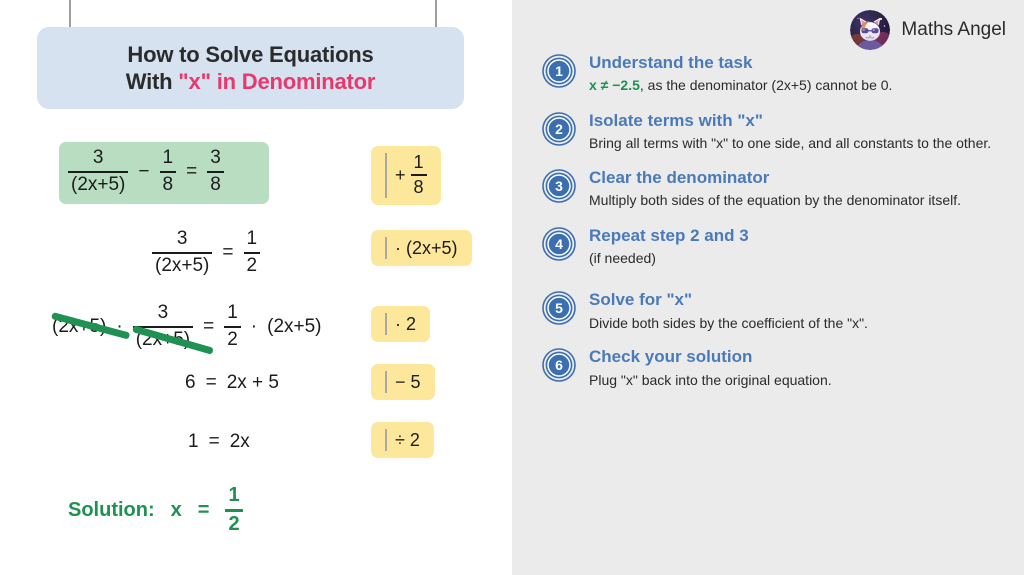 This screenshot has width=1024, height=575. I want to click on solution-denominator: 2, so click(234, 523).